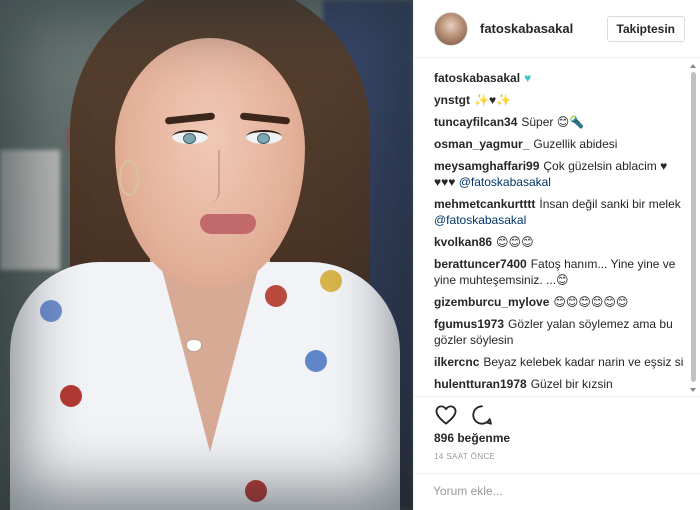 This screenshot has height=510, width=700. What do you see at coordinates (475, 122) in the screenshot?
I see `comment-username: tuncayfilcan34` at bounding box center [475, 122].